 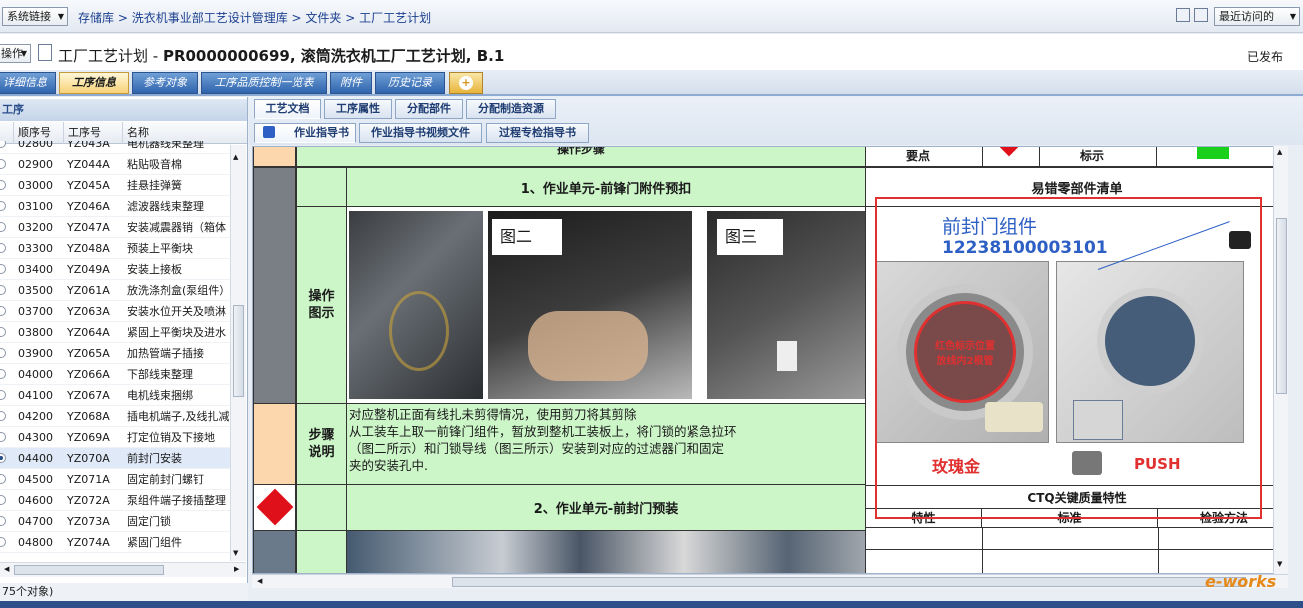 What do you see at coordinates (115, 332) in the screenshot?
I see `table-row: 03800 YZ064A 紧固上平衡块及进水` at bounding box center [115, 332].